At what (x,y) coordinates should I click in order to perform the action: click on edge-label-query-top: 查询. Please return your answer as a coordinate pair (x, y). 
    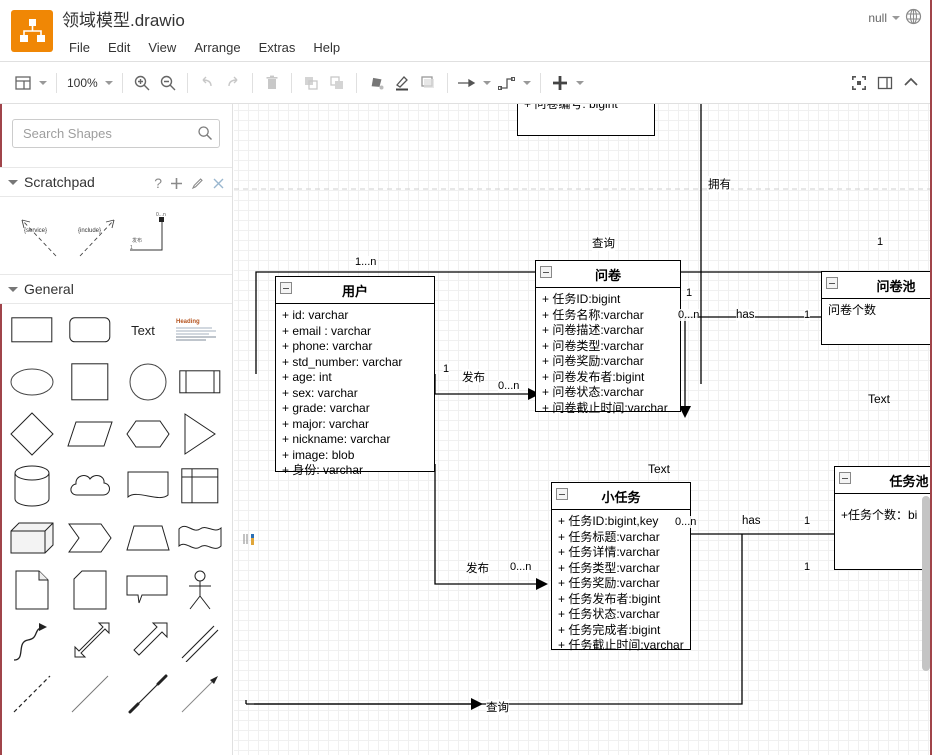
    Looking at the image, I should click on (603, 243).